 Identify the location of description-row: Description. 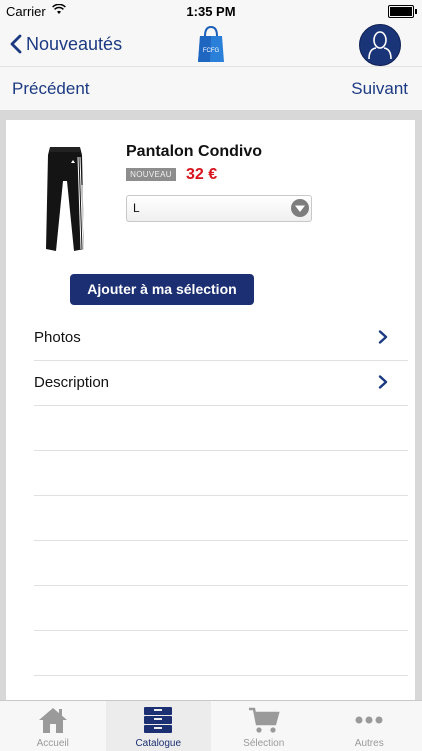
(221, 383).